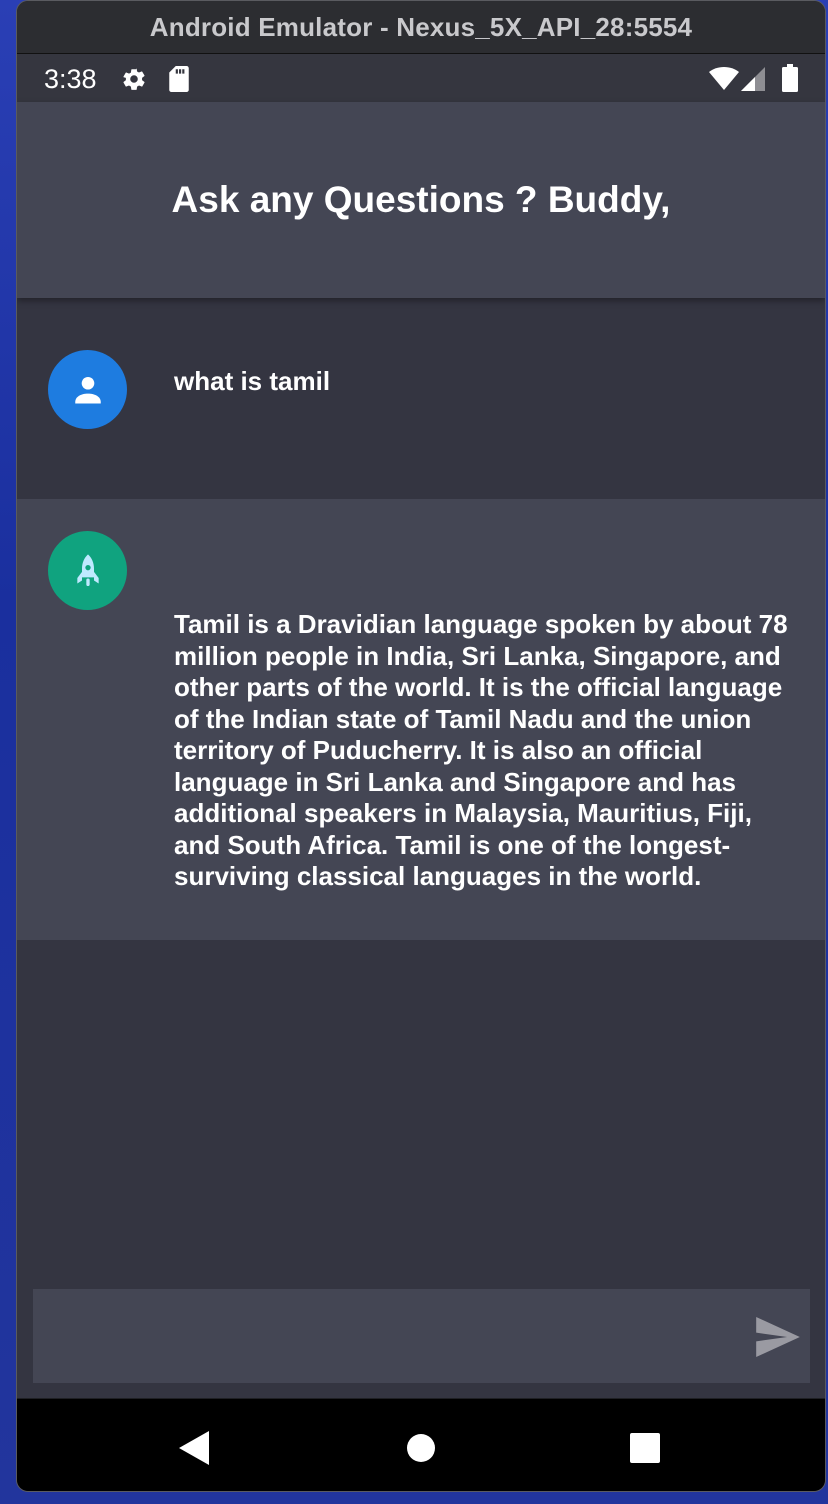 This screenshot has width=828, height=1504. I want to click on person-icon, so click(87, 389).